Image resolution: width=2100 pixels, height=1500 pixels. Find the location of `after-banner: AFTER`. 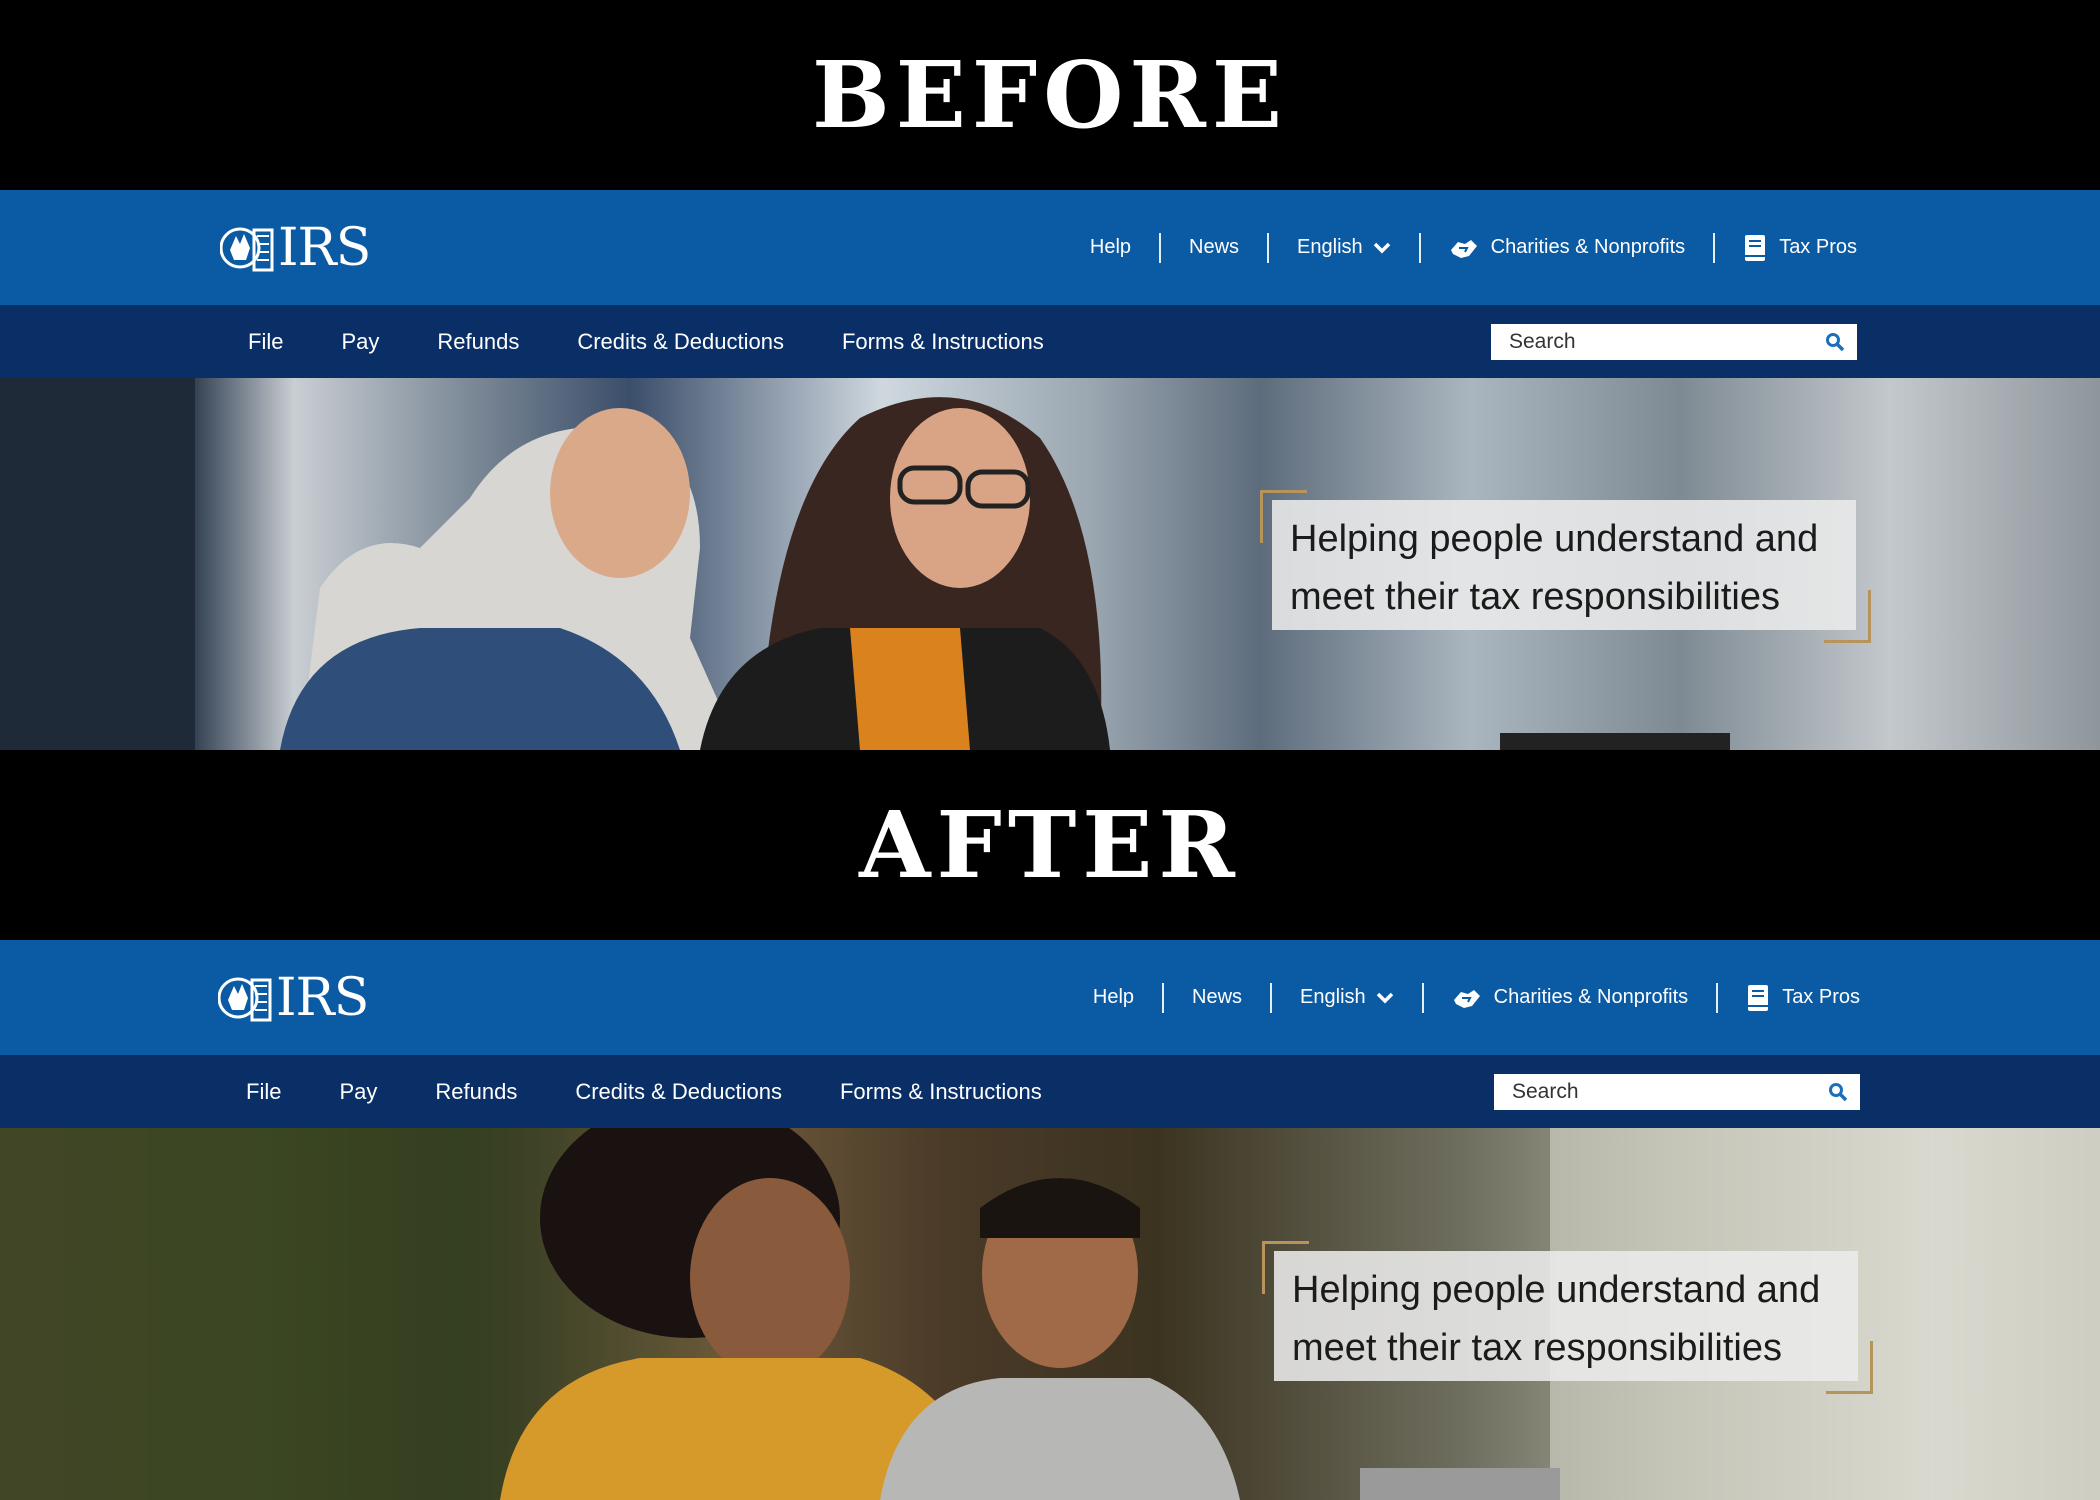

after-banner: AFTER is located at coordinates (1050, 845).